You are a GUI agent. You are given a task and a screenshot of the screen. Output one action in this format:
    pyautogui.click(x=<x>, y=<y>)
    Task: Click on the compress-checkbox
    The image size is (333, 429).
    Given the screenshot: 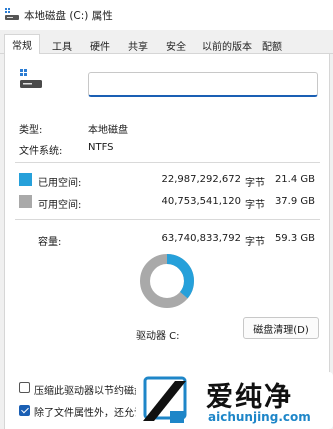 What is the action you would take?
    pyautogui.click(x=24, y=387)
    